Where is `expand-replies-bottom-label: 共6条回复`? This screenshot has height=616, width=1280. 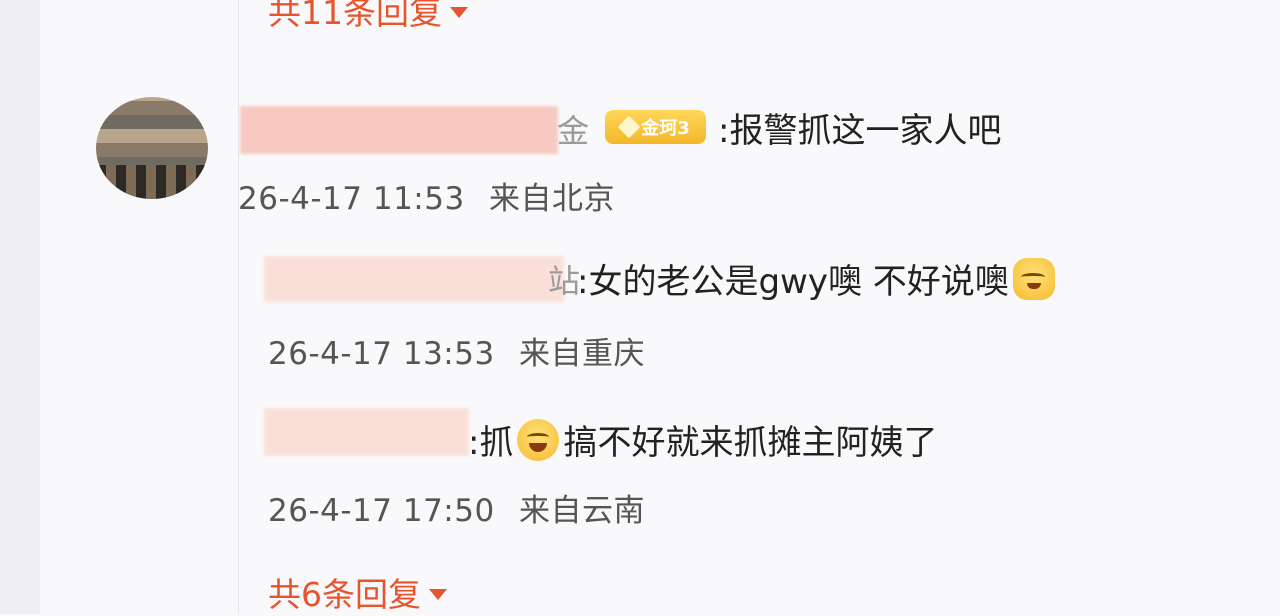
expand-replies-bottom-label: 共6条回复 is located at coordinates (344, 594).